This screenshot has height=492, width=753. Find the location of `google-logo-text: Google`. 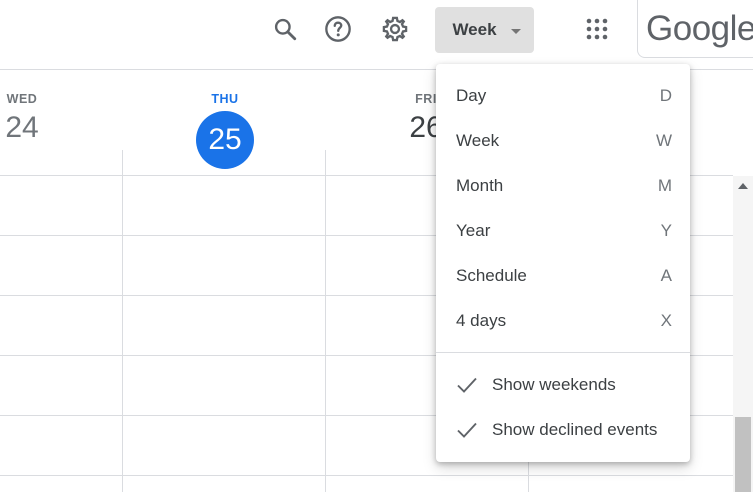

google-logo-text: Google is located at coordinates (699, 28).